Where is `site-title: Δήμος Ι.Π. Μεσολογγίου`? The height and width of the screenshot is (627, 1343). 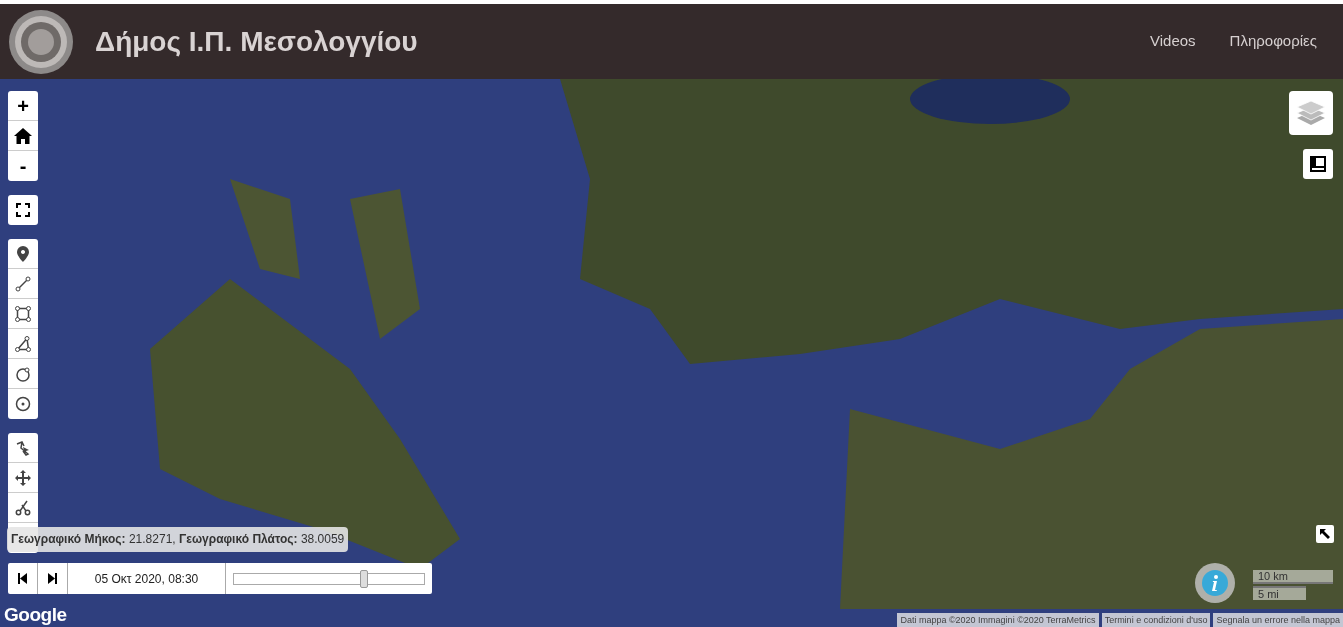 site-title: Δήμος Ι.Π. Μεσολογγίου is located at coordinates (256, 41).